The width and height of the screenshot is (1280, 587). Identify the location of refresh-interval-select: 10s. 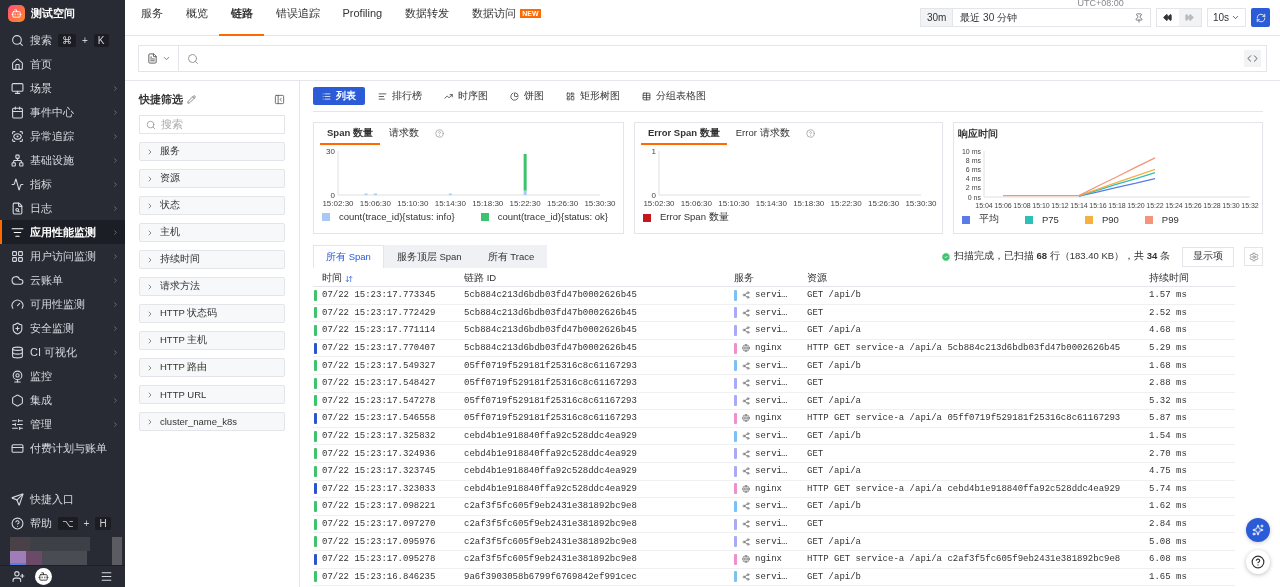
(1226, 17).